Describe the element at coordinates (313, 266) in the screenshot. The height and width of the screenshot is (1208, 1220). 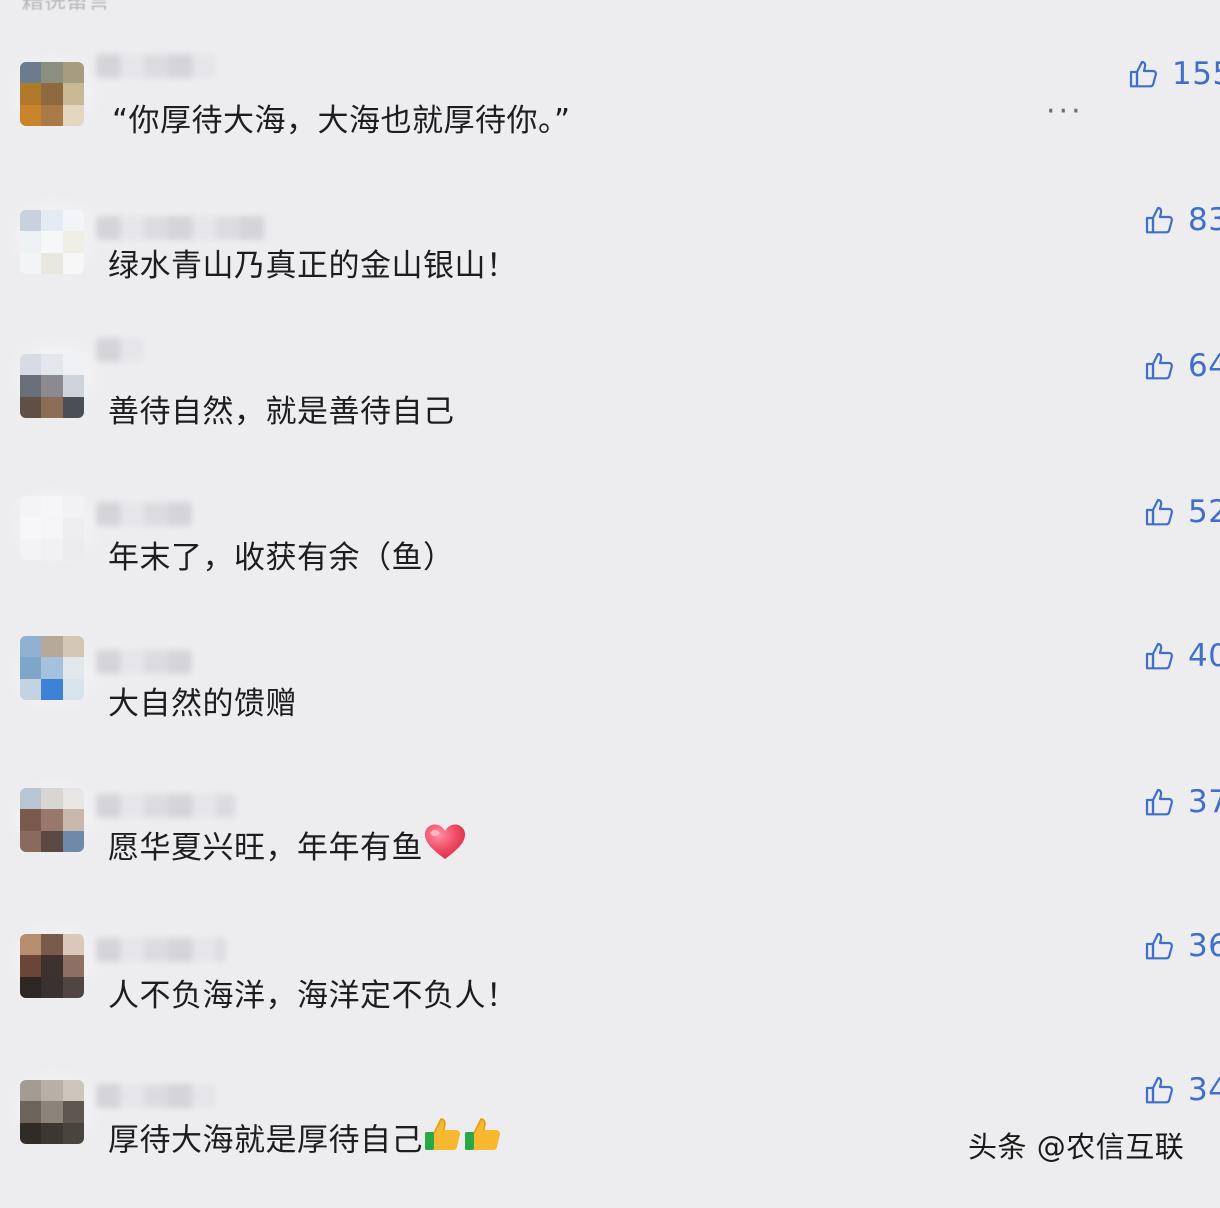
I see `comment-text: 绿水青山乃真正的金山银山！` at that location.